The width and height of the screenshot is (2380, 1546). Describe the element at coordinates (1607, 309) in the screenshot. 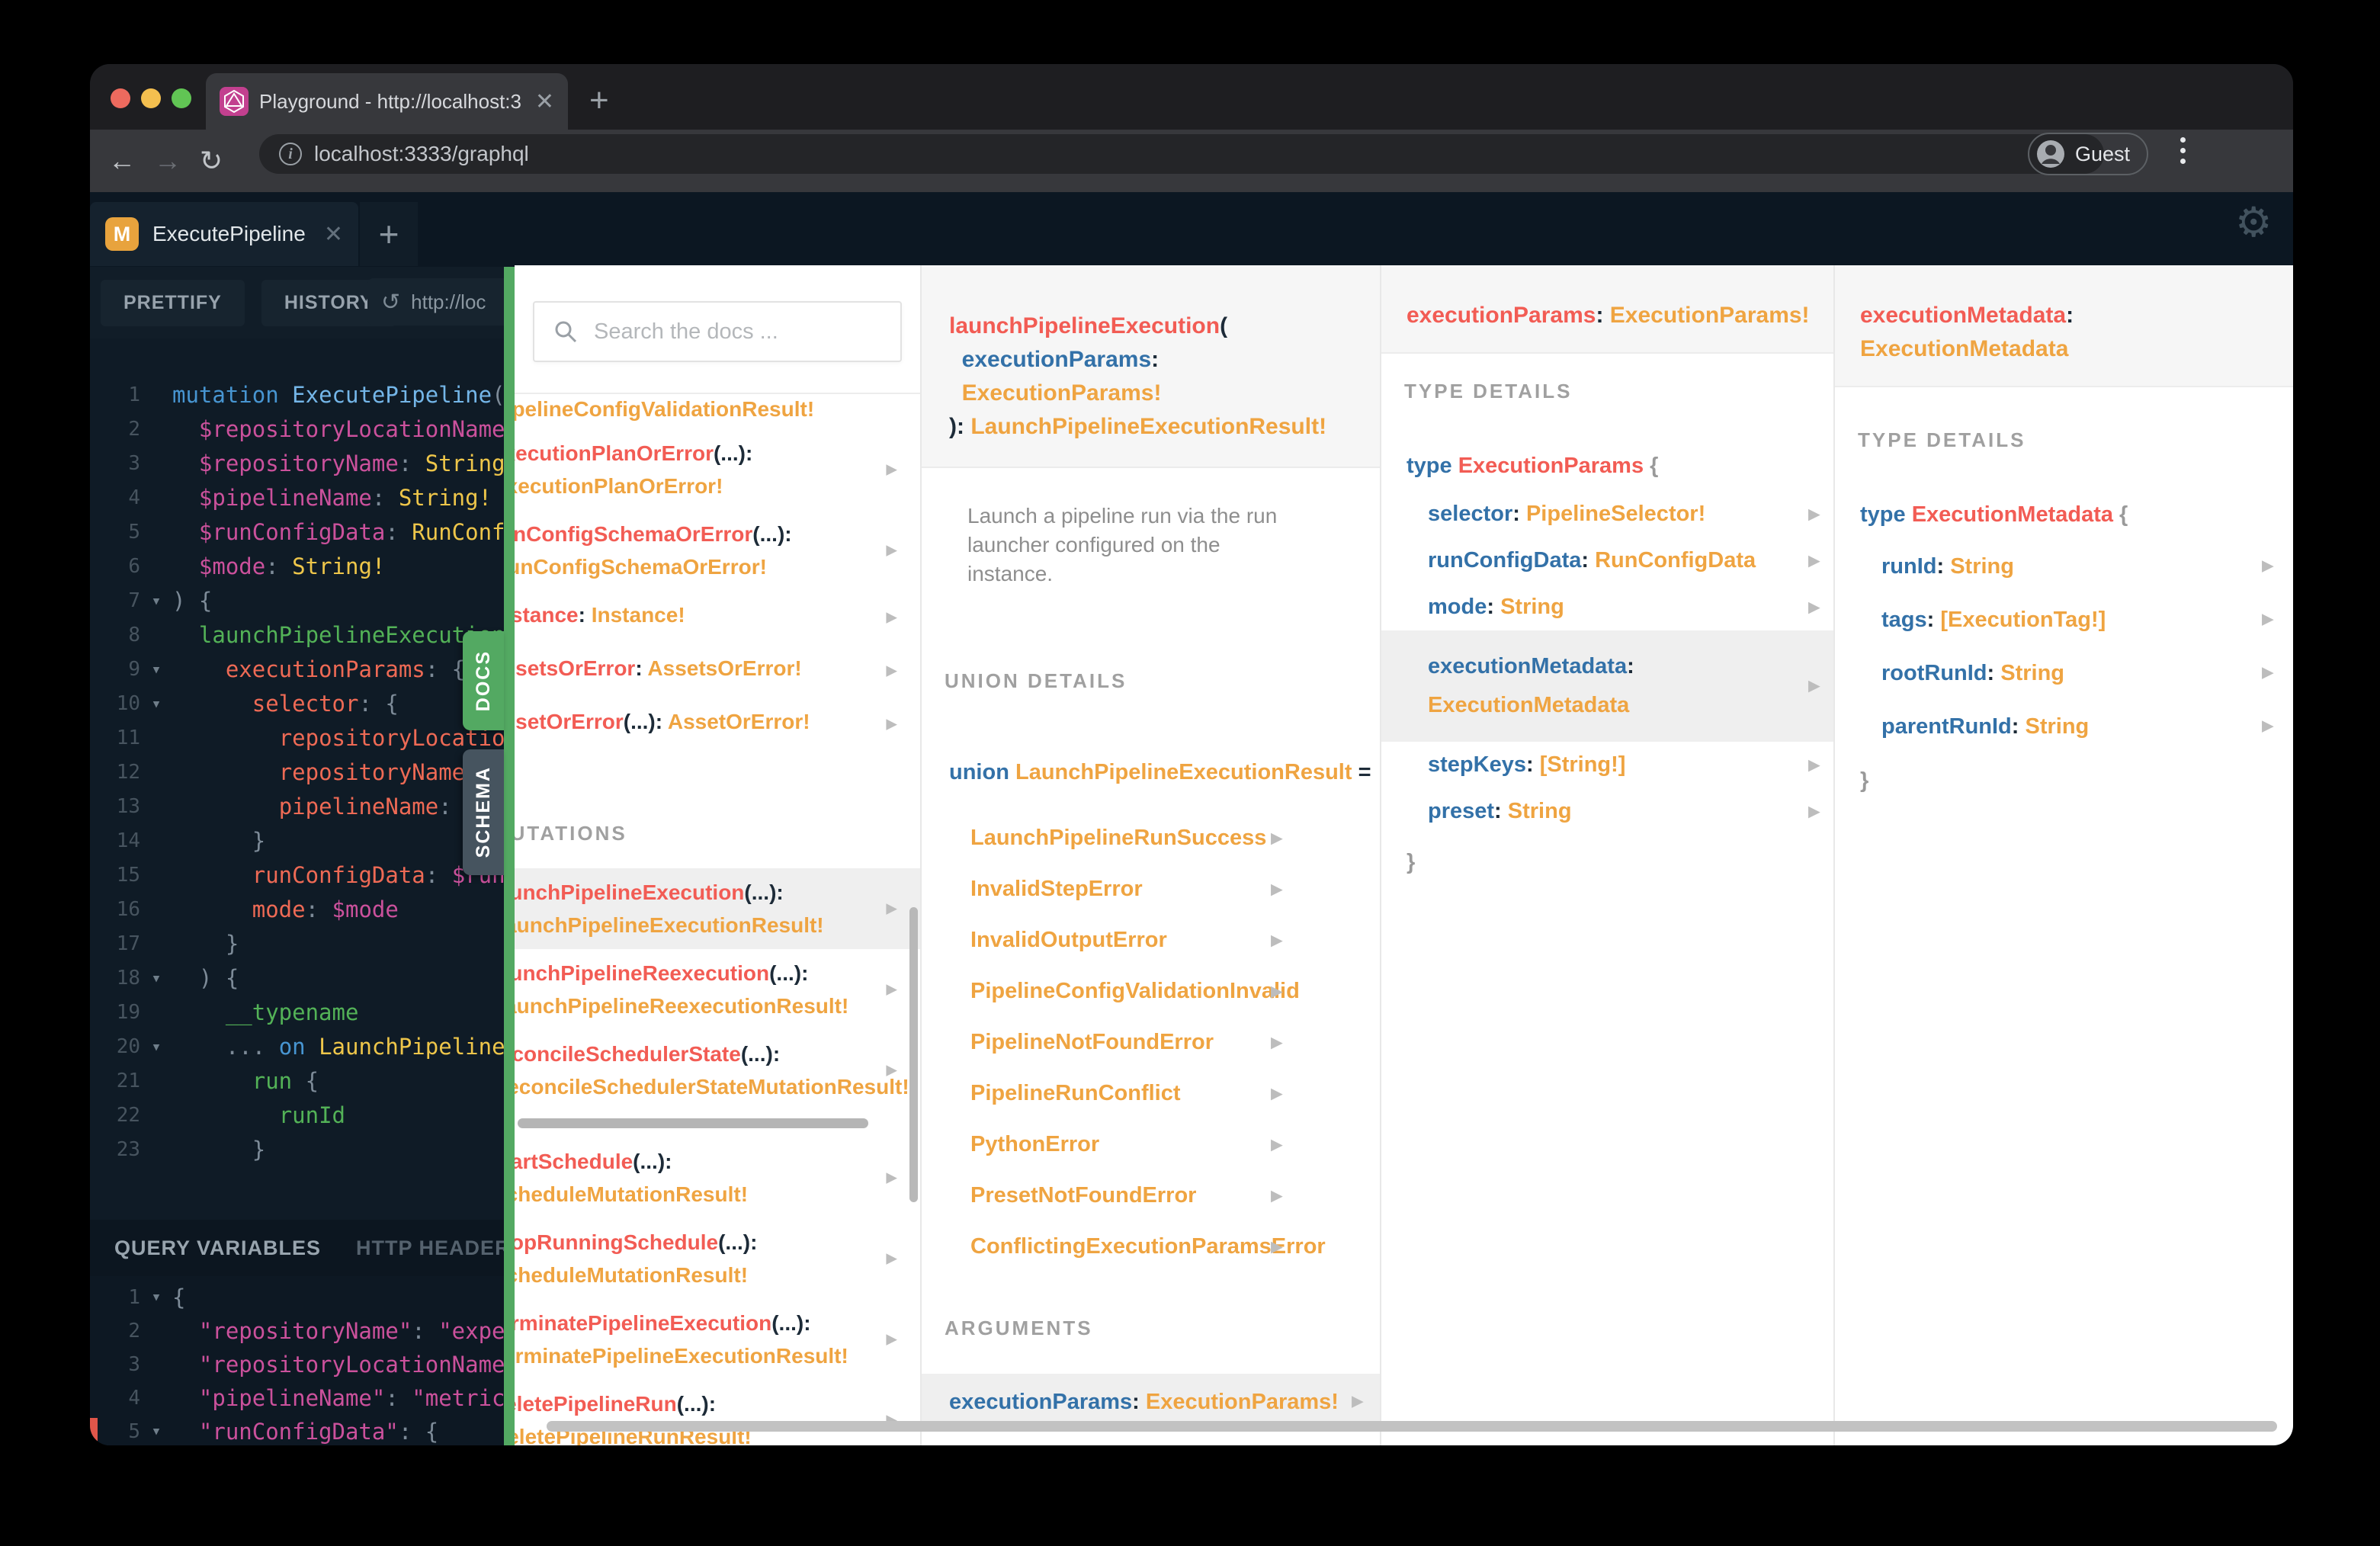

I see `type-header: executionParams: ExecutionParams!` at that location.